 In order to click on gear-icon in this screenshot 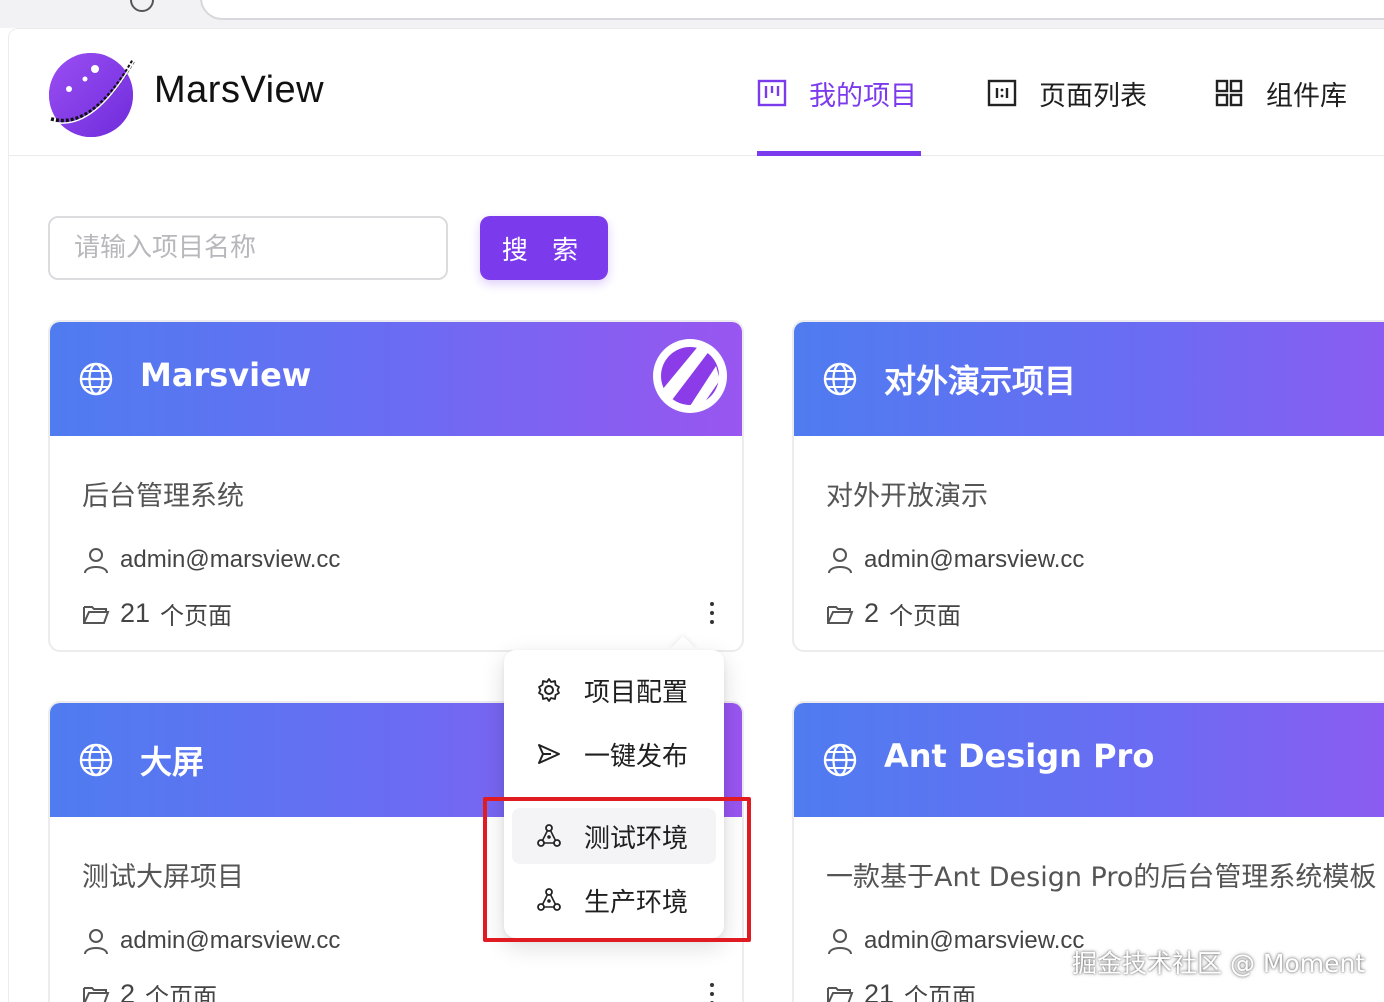, I will do `click(549, 690)`.